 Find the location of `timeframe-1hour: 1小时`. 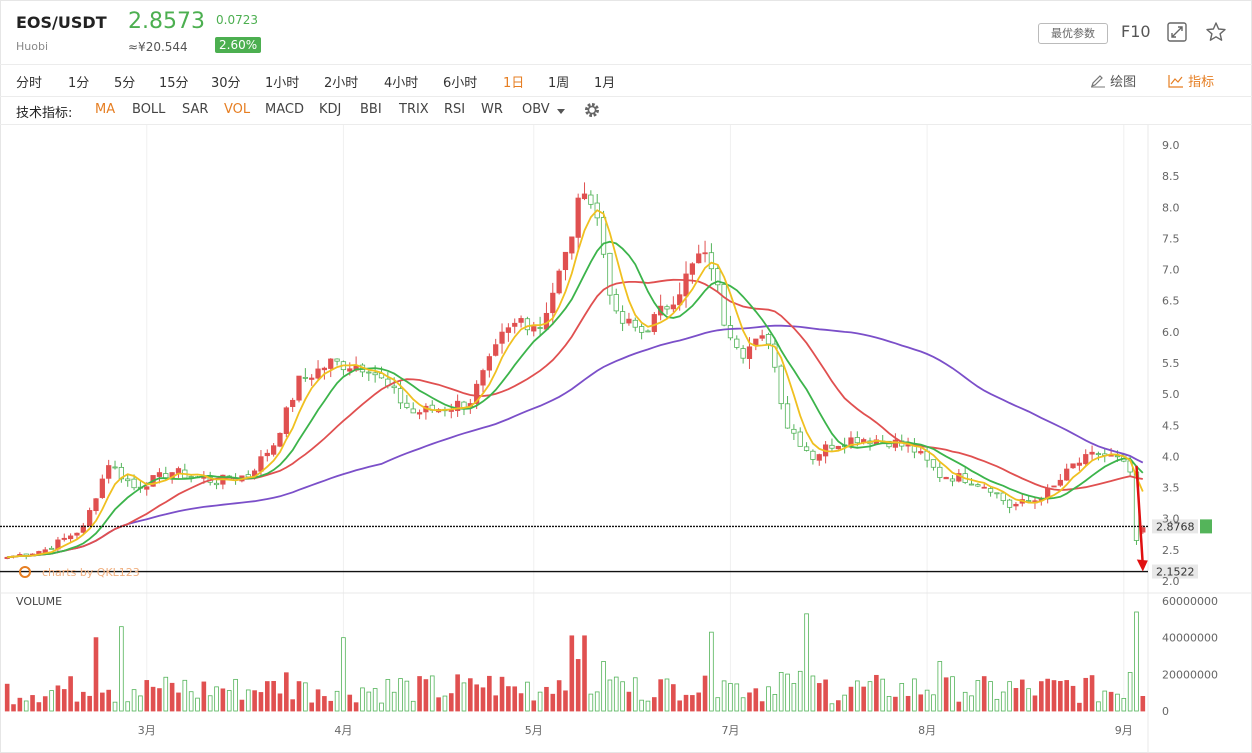

timeframe-1hour: 1小时 is located at coordinates (282, 81).